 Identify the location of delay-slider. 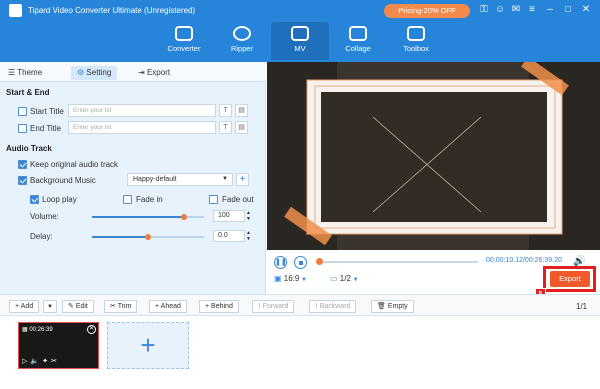
(148, 237).